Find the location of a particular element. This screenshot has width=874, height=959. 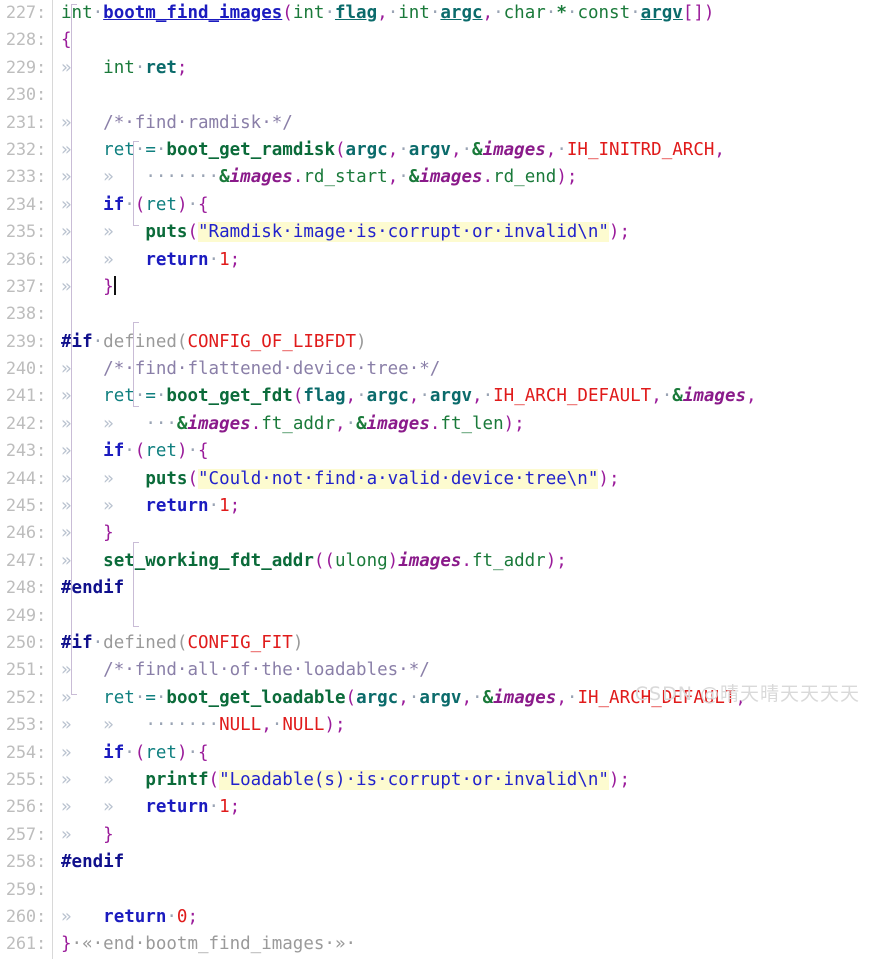

code-token: argv is located at coordinates (451, 396).